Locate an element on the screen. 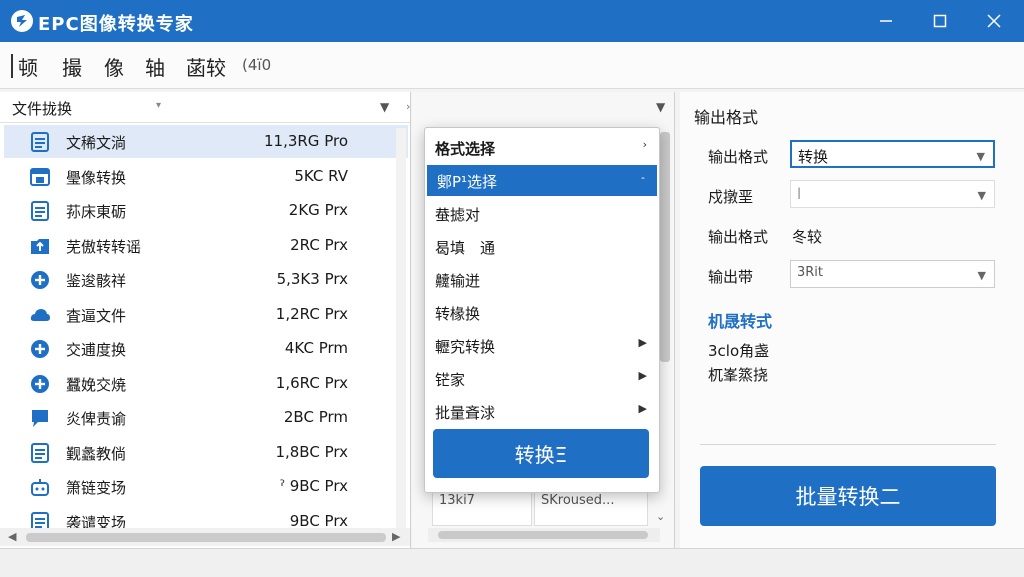 This screenshot has width=1024, height=577. toolbar-item-5: 菡较 is located at coordinates (206, 66).